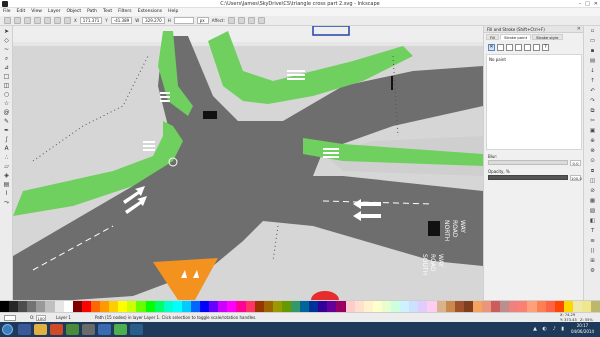 The height and width of the screenshot is (337, 600). What do you see at coordinates (107, 12) in the screenshot?
I see `menu-text: Text` at bounding box center [107, 12].